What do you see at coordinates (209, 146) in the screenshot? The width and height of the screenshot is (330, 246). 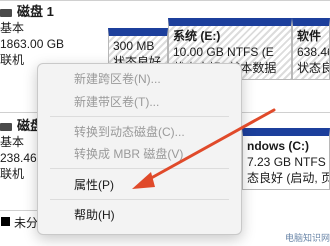 I see `annotation-arrow-shaft` at bounding box center [209, 146].